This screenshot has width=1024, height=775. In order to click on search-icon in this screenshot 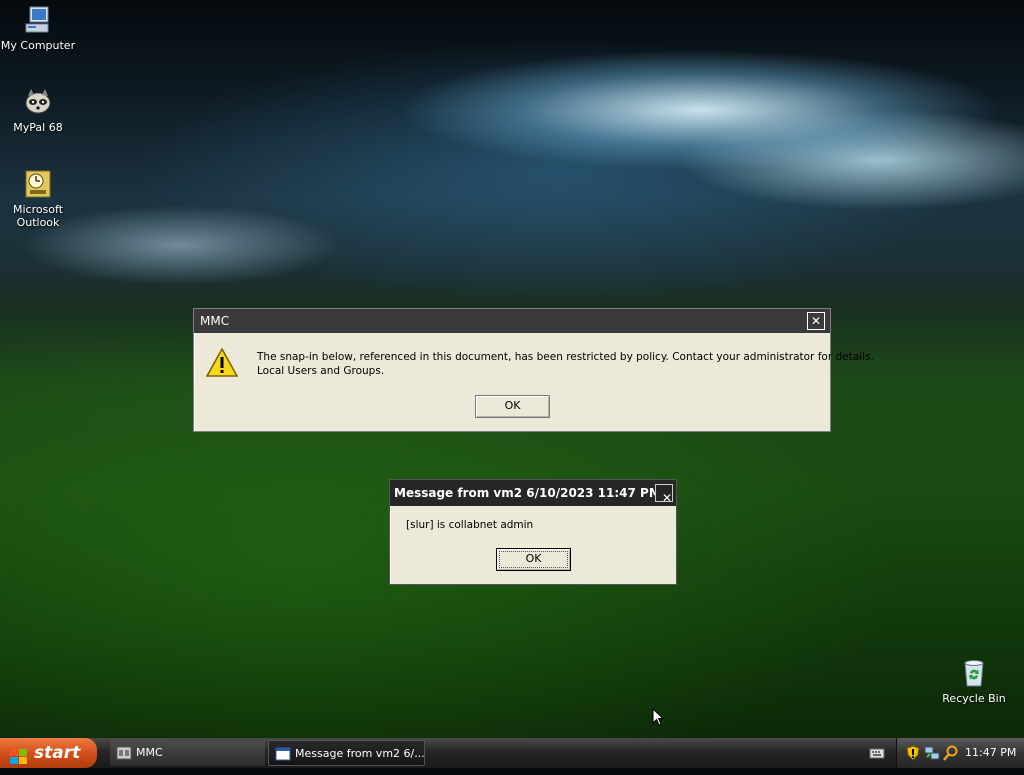, I will do `click(951, 753)`.